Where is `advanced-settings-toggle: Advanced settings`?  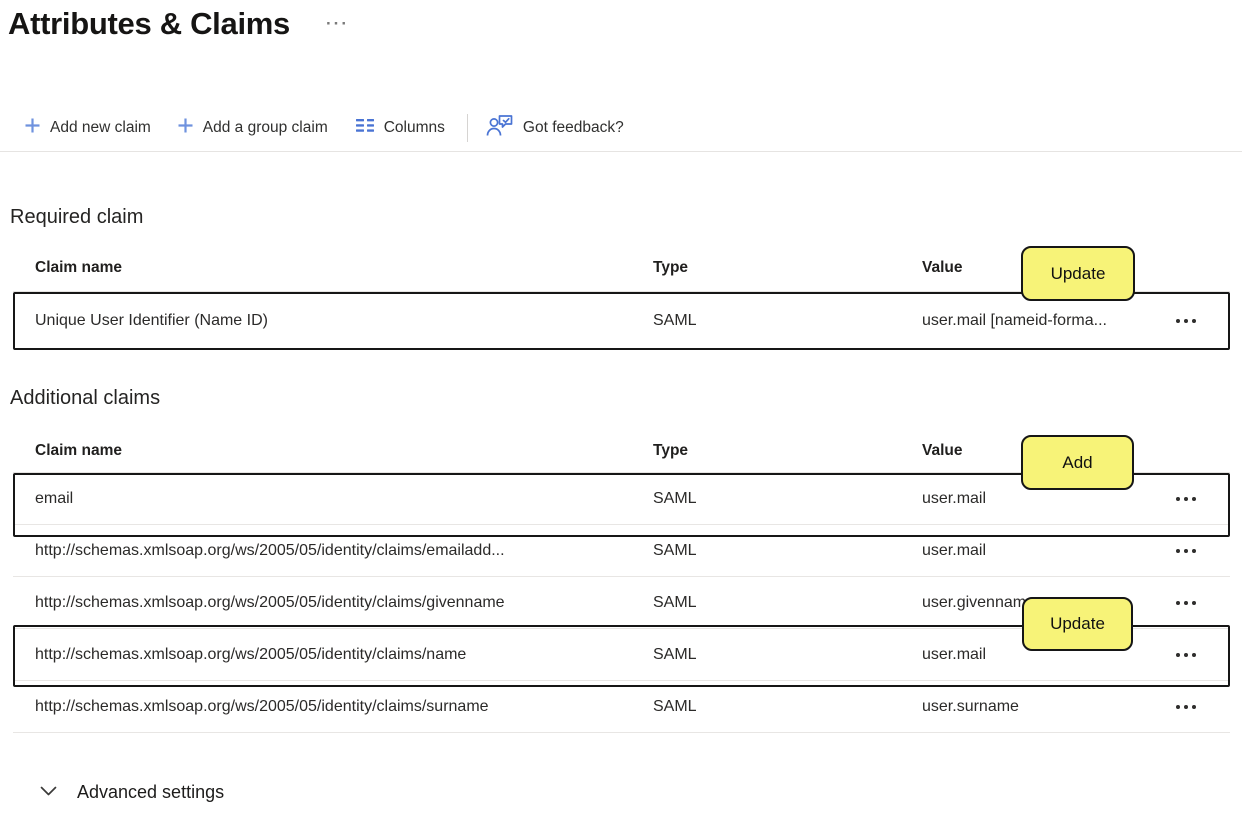
advanced-settings-toggle: Advanced settings is located at coordinates (132, 792).